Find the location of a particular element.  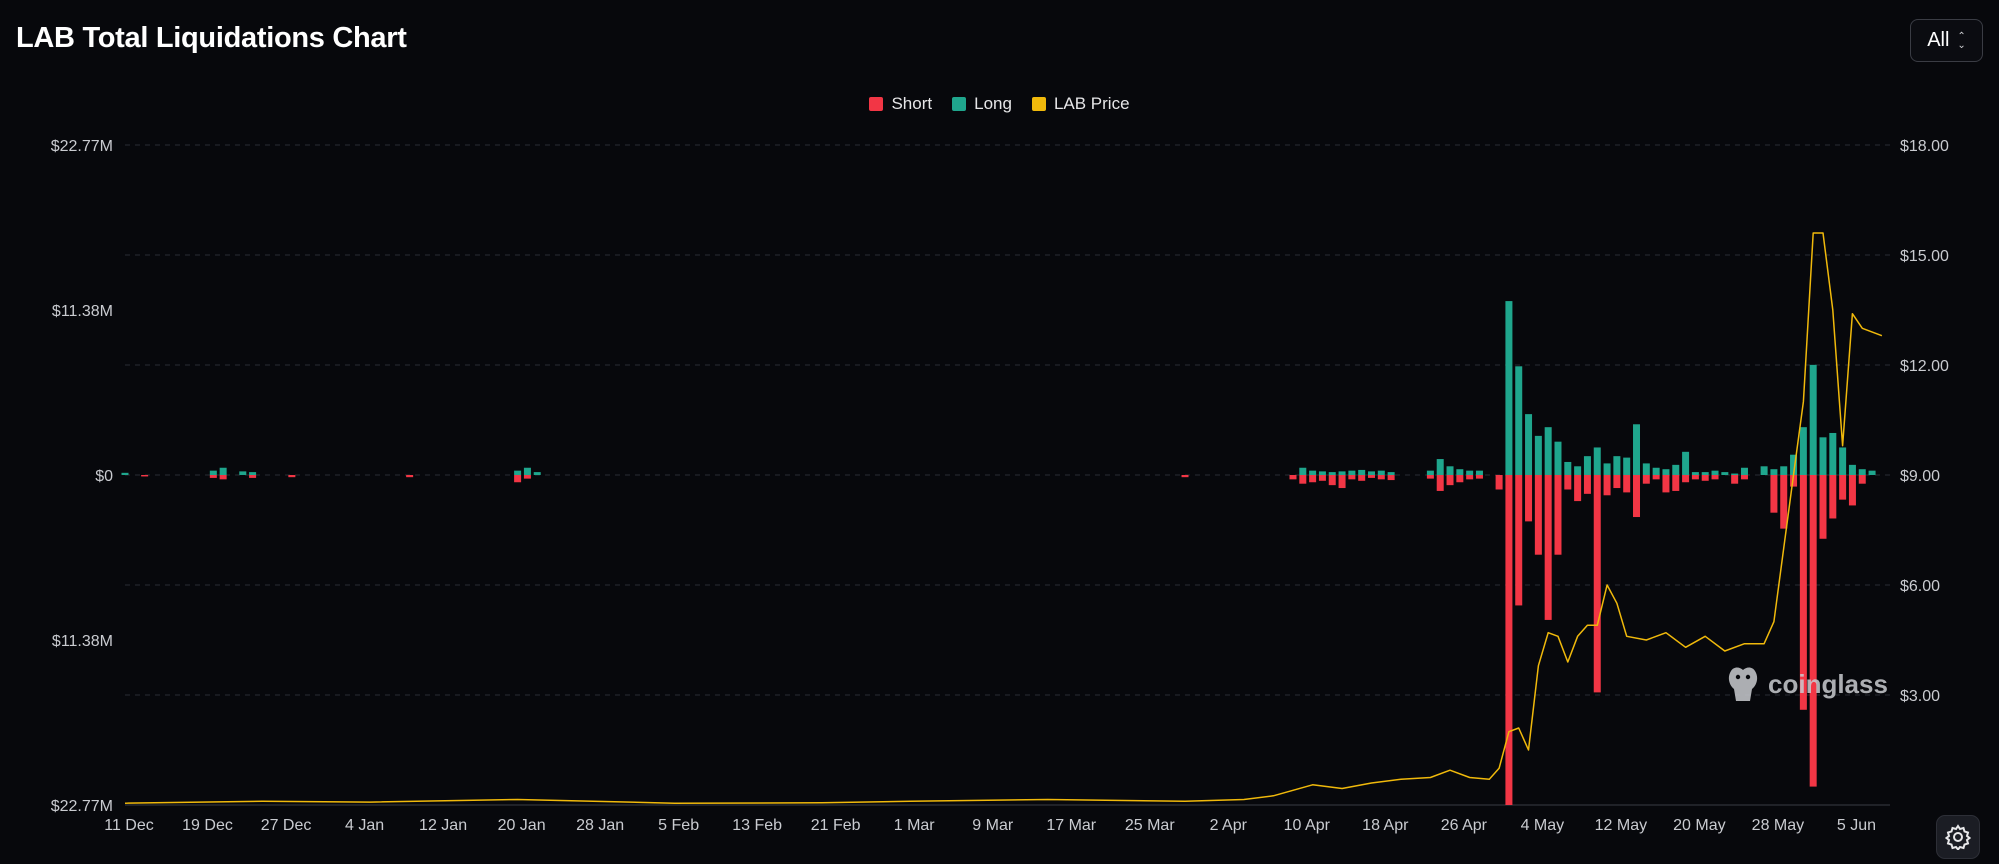

settings-button is located at coordinates (1958, 837).